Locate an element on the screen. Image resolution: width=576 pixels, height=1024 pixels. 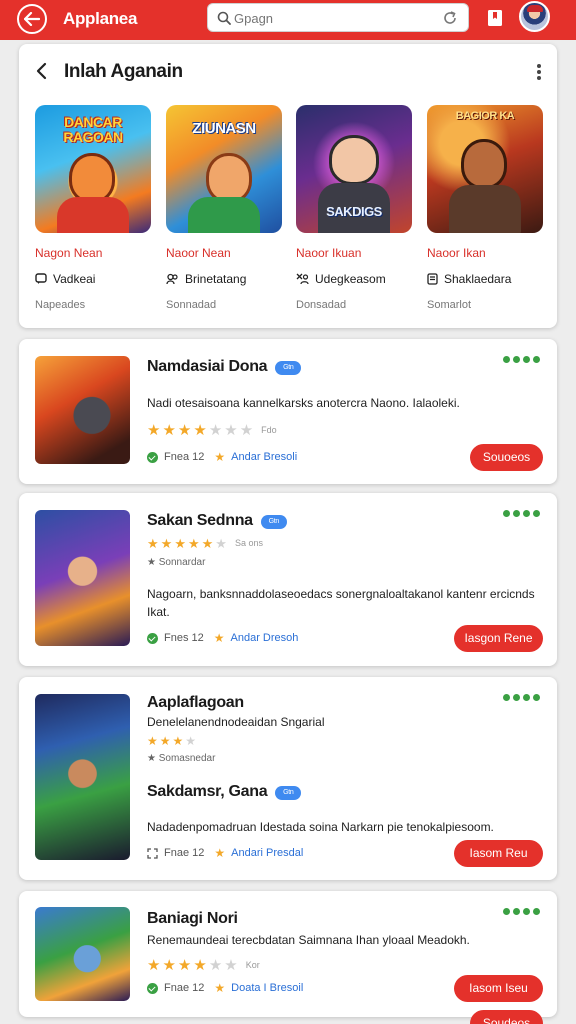
rating-text: Fdo is located at coordinates (269, 430).